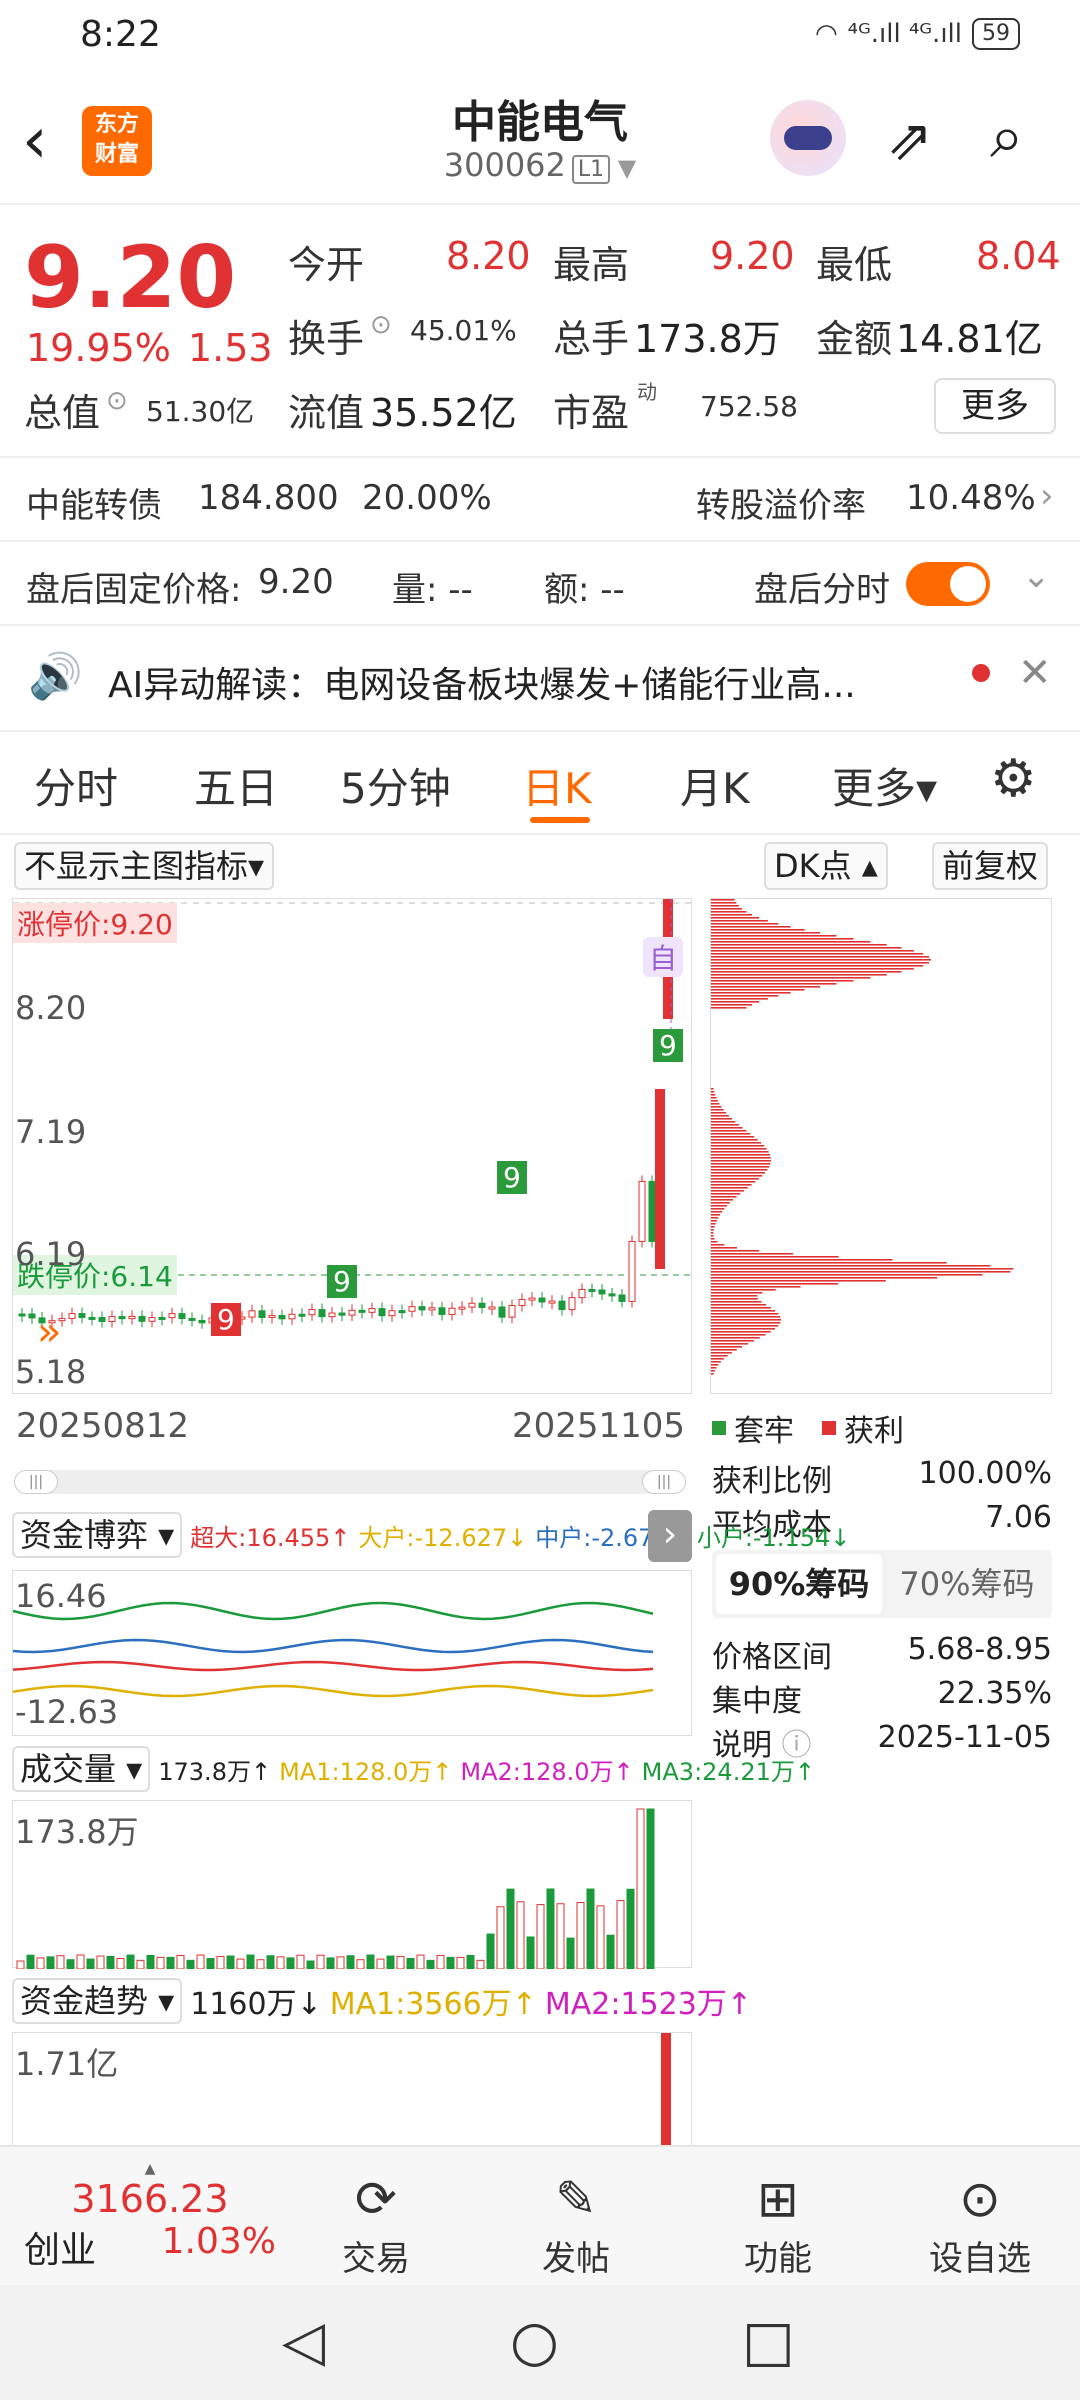 The image size is (1080, 2400). I want to click on tab-monthly-k: 月K, so click(715, 785).